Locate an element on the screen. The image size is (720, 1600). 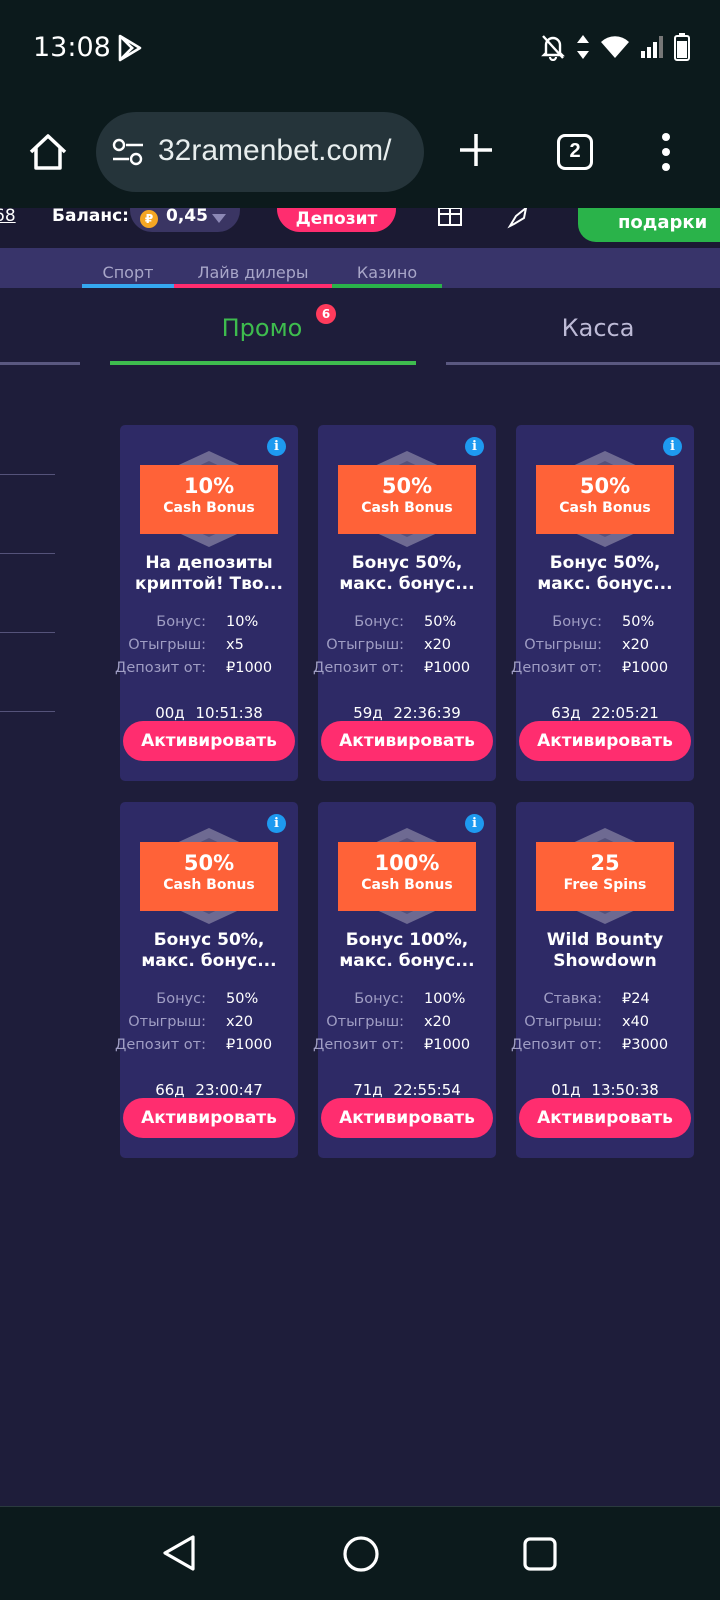
gift-icon is located at coordinates (450, 217).